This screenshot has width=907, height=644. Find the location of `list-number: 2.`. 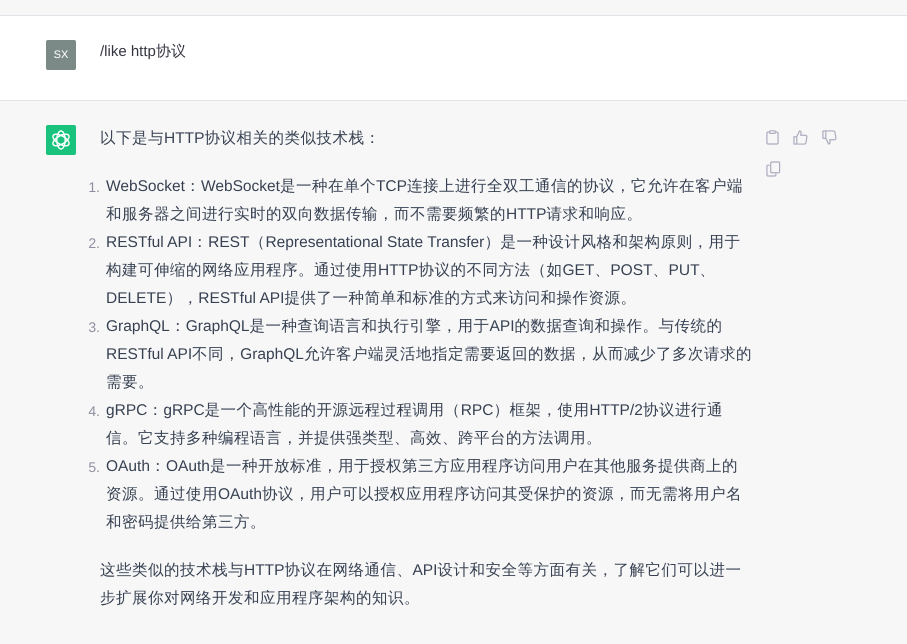

list-number: 2. is located at coordinates (94, 243).